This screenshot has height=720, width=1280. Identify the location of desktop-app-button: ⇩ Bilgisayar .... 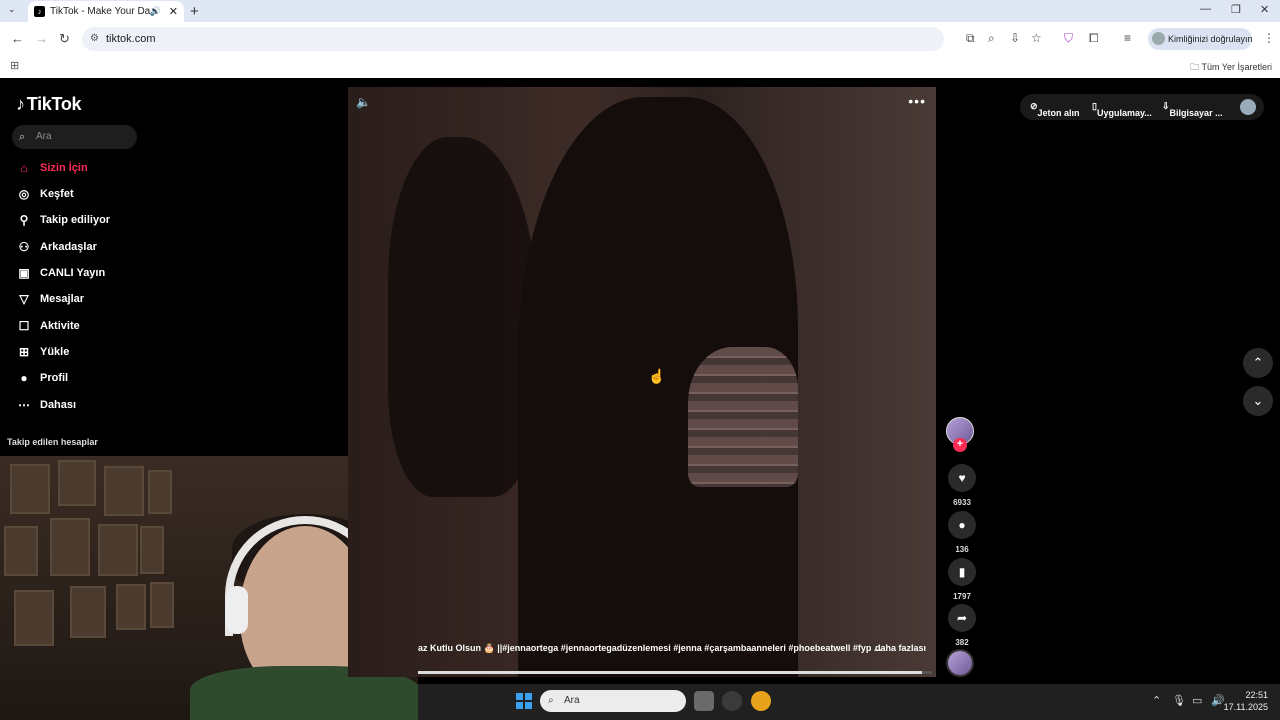
(1192, 109).